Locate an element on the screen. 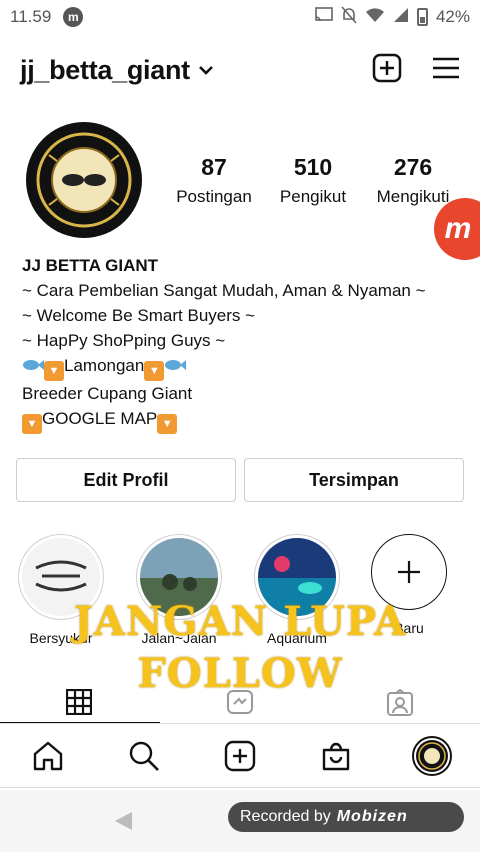  saved-button: Tersimpan is located at coordinates (354, 480).